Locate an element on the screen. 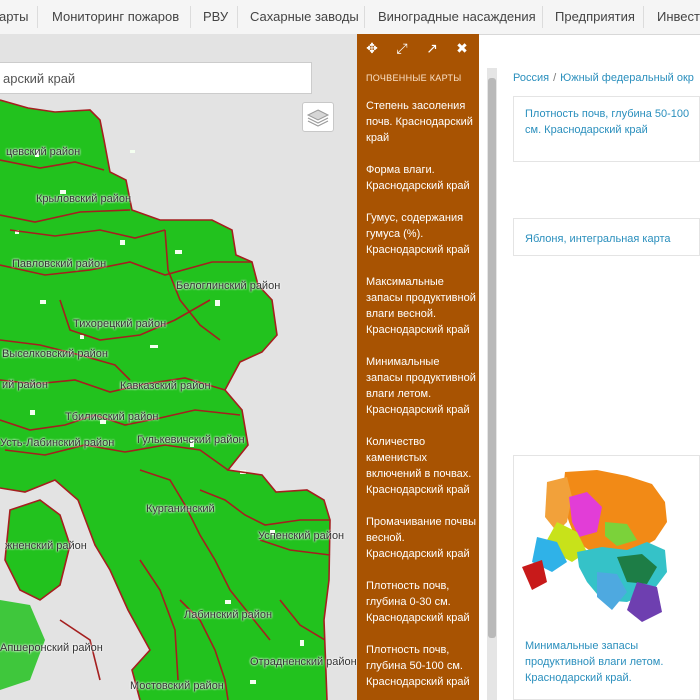 The image size is (700, 700). map-label-apsheronsky: Апшеронский район is located at coordinates (51, 648).